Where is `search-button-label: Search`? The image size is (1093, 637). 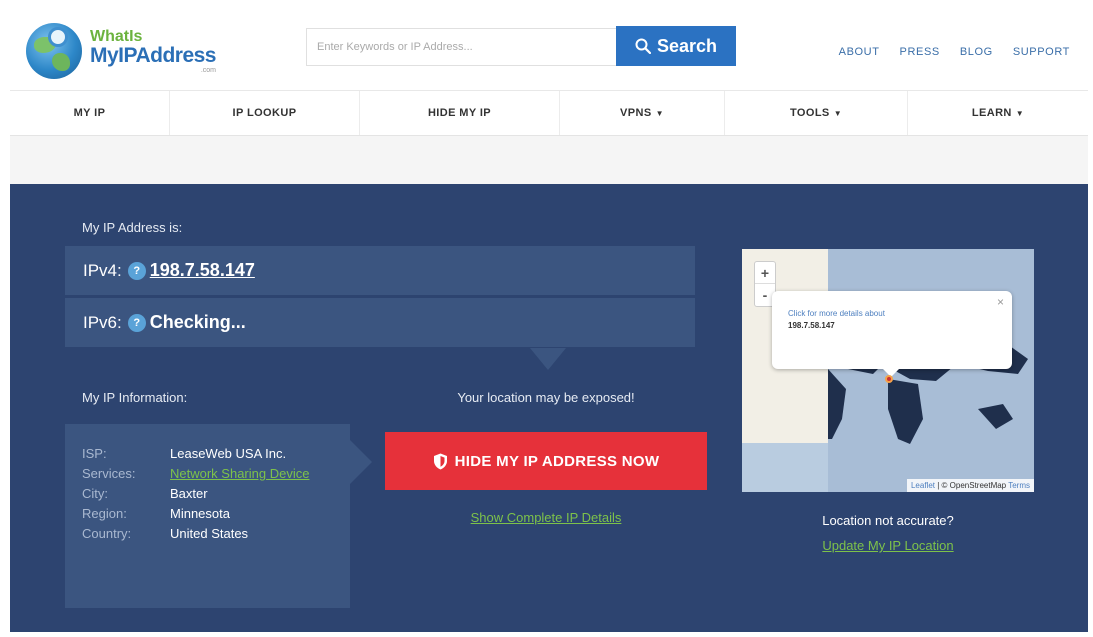
search-button-label: Search is located at coordinates (687, 45).